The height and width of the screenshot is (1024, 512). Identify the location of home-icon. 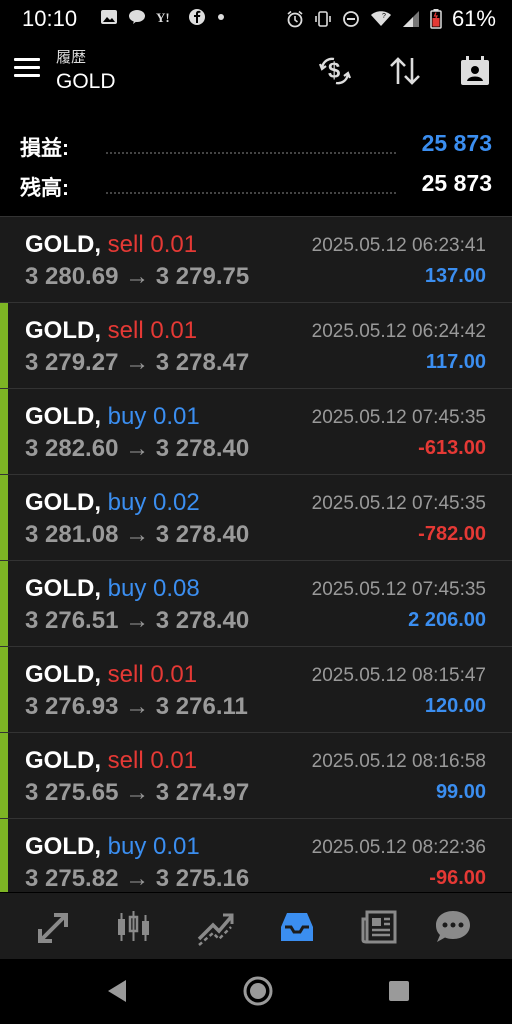
(258, 991).